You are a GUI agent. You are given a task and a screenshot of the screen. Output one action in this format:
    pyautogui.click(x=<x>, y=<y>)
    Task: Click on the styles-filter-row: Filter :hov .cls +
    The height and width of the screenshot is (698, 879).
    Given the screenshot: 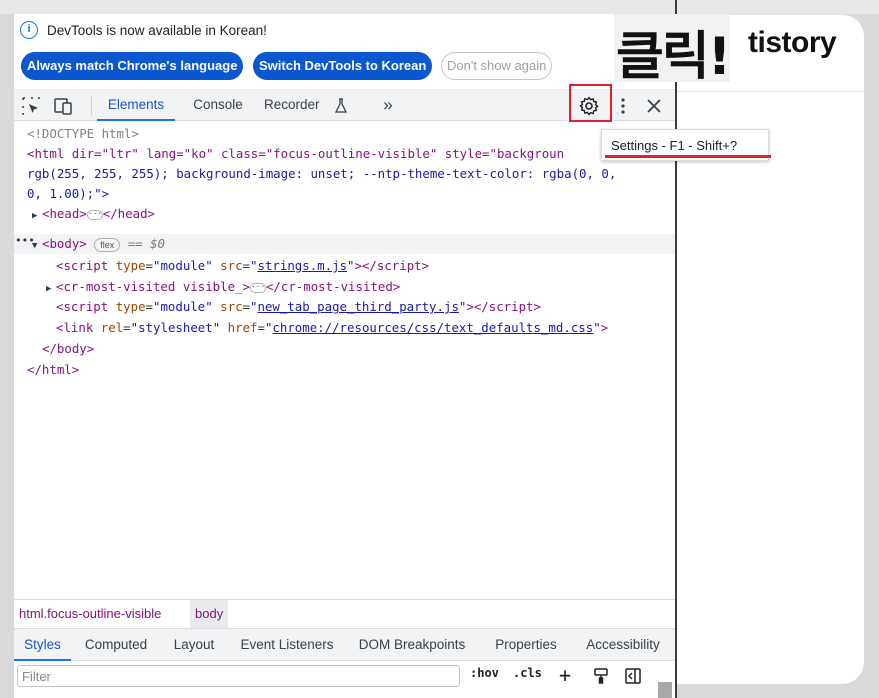 What is the action you would take?
    pyautogui.click(x=345, y=680)
    